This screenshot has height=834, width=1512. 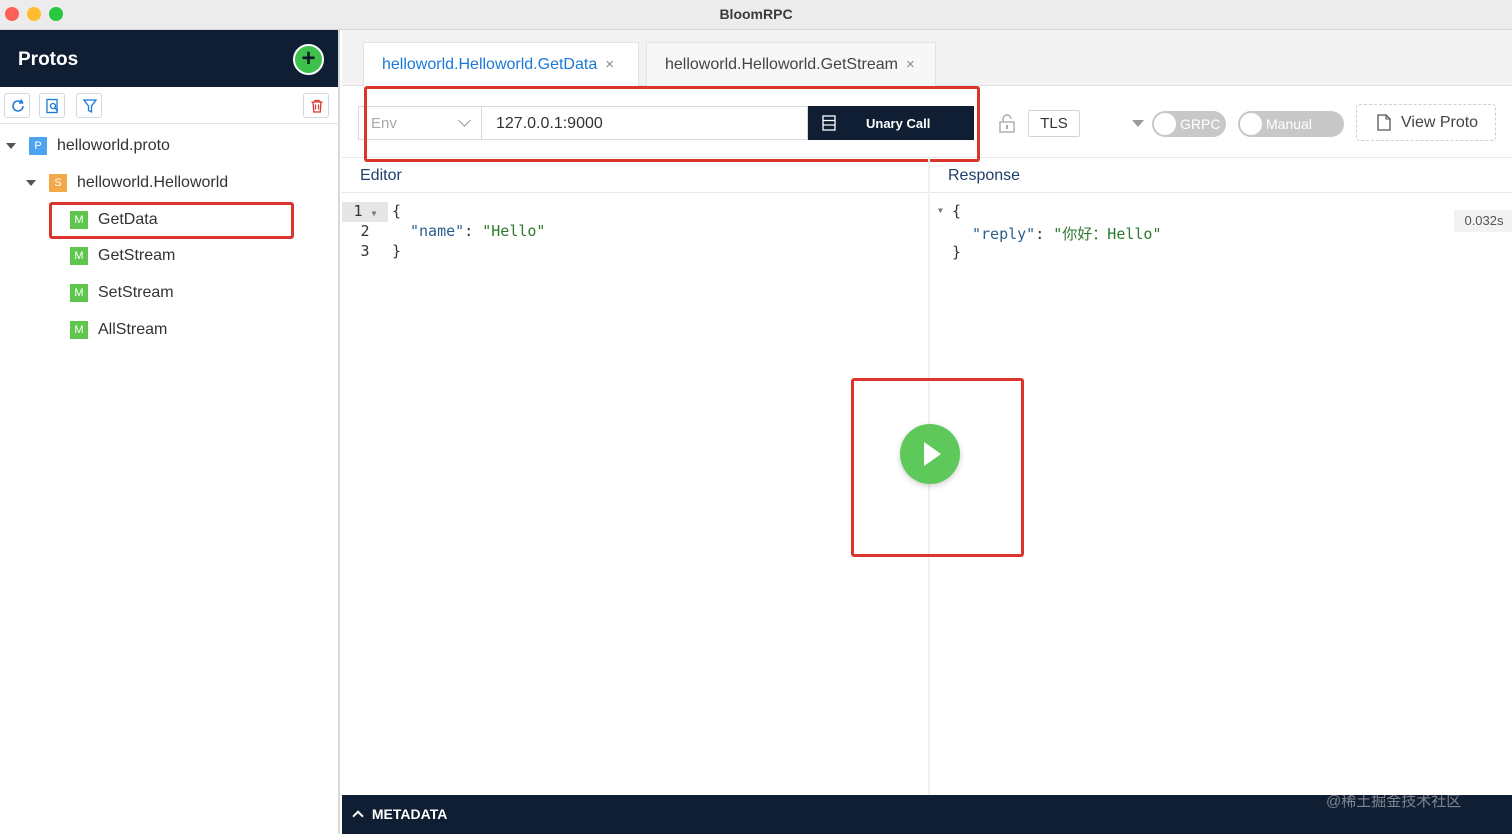 What do you see at coordinates (1483, 221) in the screenshot?
I see `elapsed-time-badge: 0.032s` at bounding box center [1483, 221].